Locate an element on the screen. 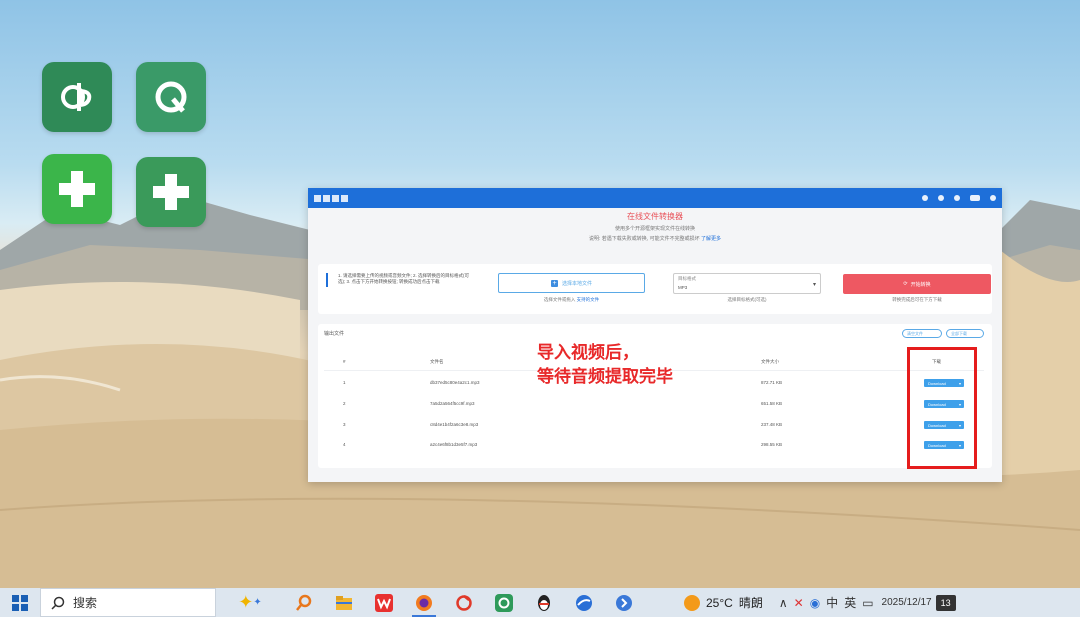 The width and height of the screenshot is (1080, 617). app-header-bar is located at coordinates (655, 198).